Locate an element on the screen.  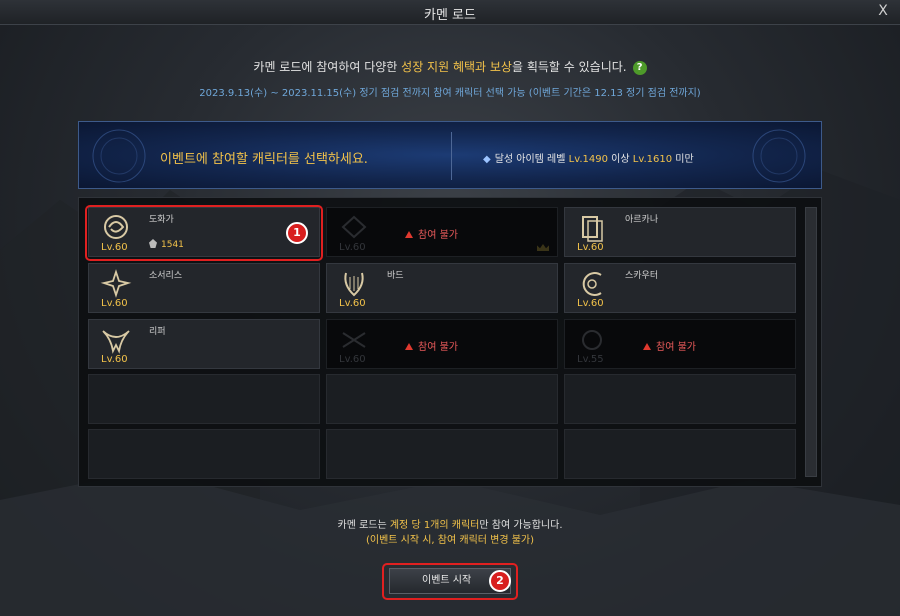
banner-condition: ◆ 달성 아이템 레벨 Lv.1490 이상 Lv.1610 미만 is located at coordinates (588, 157).